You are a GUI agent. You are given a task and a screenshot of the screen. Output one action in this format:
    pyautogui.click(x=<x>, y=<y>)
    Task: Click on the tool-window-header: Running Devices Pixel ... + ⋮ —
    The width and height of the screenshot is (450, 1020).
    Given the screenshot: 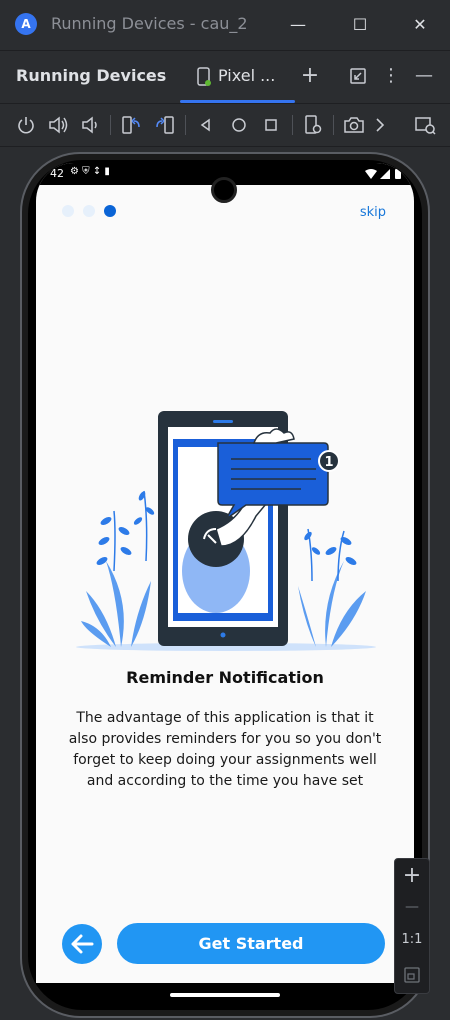 What is the action you would take?
    pyautogui.click(x=225, y=77)
    